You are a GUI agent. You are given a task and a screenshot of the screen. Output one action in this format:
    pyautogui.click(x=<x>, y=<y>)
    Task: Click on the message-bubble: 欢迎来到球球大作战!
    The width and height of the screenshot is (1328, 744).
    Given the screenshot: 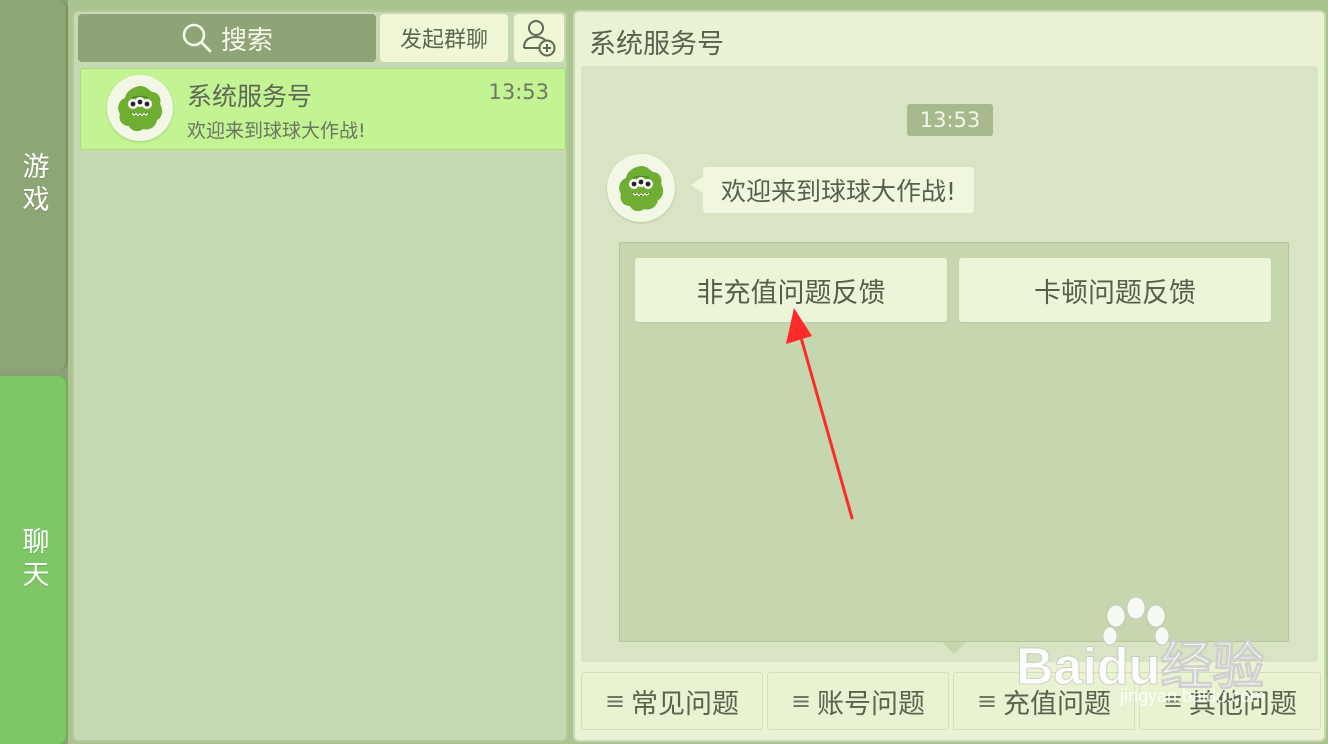 What is the action you would take?
    pyautogui.click(x=832, y=190)
    